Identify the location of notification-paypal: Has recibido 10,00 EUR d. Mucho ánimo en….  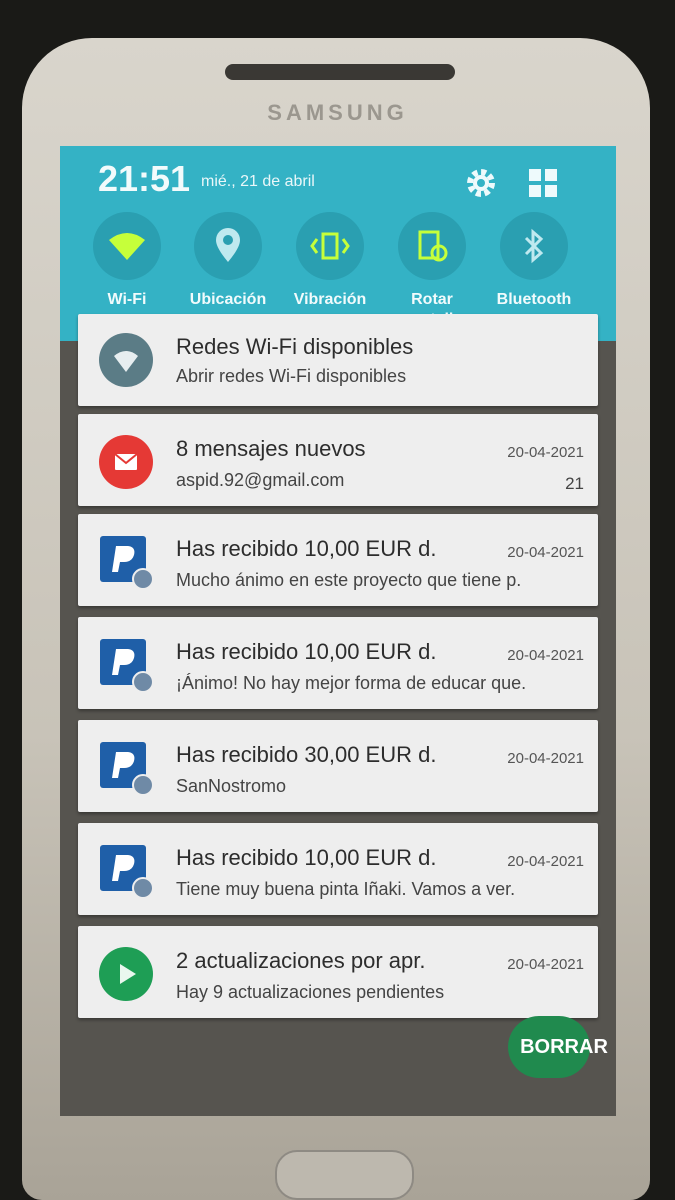
(338, 560).